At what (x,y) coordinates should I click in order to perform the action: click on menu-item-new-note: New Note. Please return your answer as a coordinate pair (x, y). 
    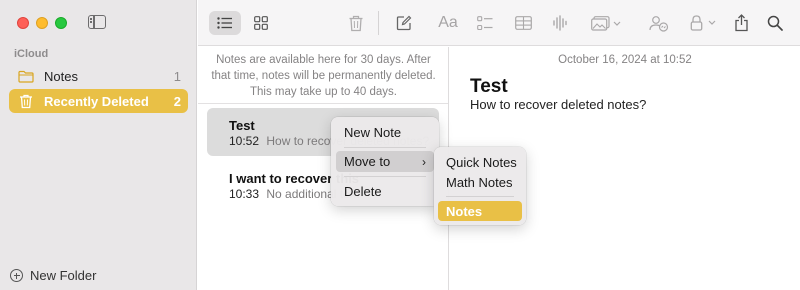
    Looking at the image, I should click on (385, 132).